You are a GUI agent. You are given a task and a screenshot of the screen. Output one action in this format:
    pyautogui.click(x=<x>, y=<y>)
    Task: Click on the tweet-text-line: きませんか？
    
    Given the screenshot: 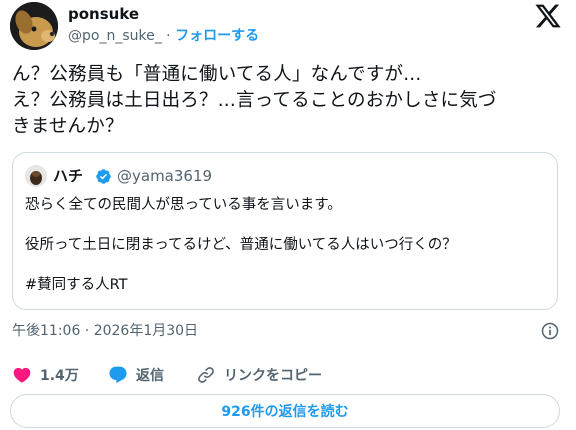 What is the action you would take?
    pyautogui.click(x=68, y=126)
    